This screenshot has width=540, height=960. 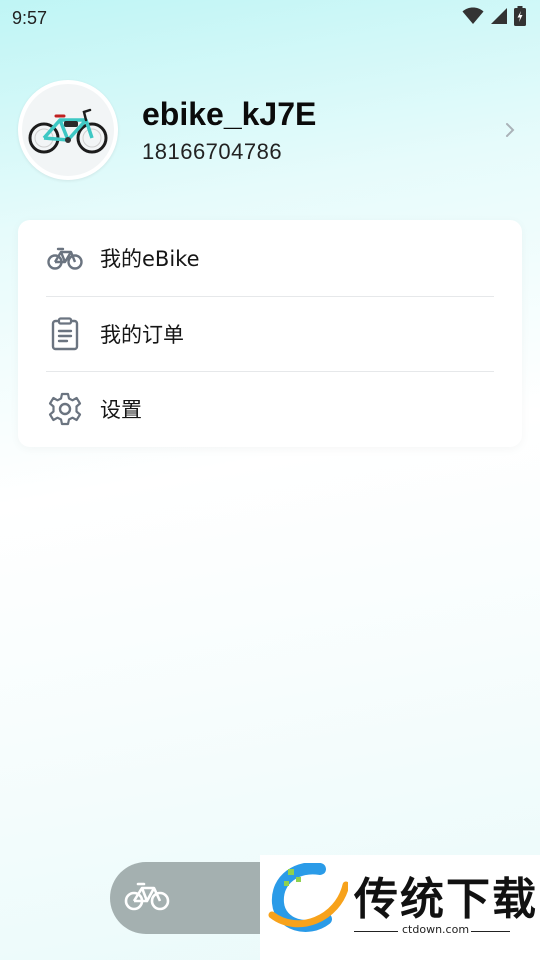 I want to click on menu-item-my-ebike: 我的eBike, so click(x=270, y=258).